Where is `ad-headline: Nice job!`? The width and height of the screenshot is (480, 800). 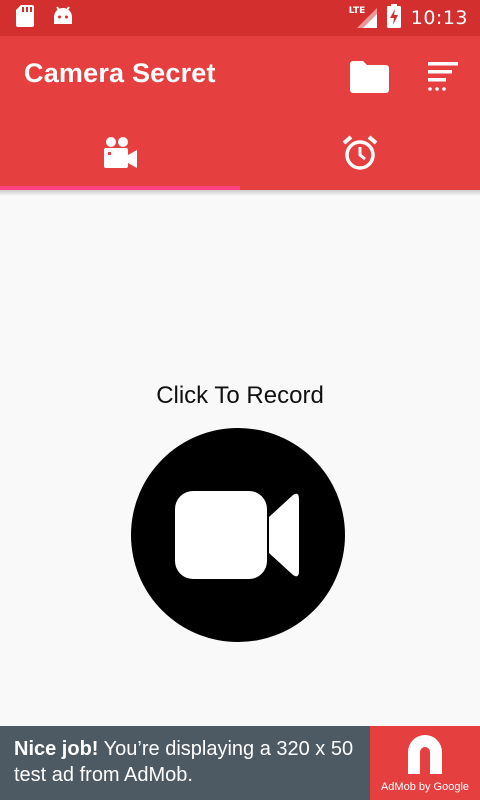 ad-headline: Nice job! is located at coordinates (56, 749).